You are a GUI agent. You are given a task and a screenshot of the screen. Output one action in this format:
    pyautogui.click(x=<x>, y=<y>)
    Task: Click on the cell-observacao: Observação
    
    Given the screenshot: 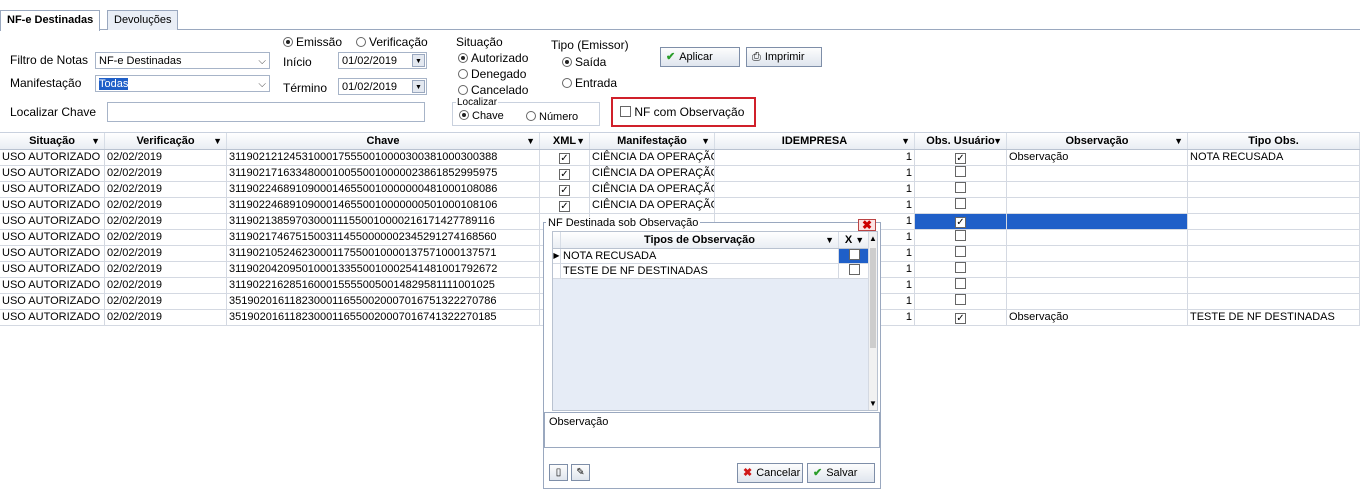 What is the action you would take?
    pyautogui.click(x=1097, y=317)
    